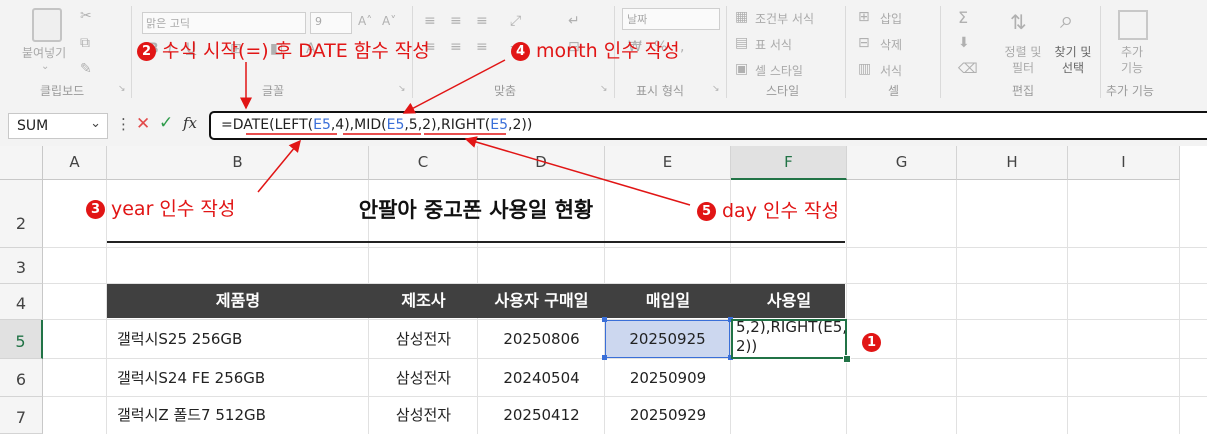  What do you see at coordinates (706, 211) in the screenshot?
I see `badge-5: 5` at bounding box center [706, 211].